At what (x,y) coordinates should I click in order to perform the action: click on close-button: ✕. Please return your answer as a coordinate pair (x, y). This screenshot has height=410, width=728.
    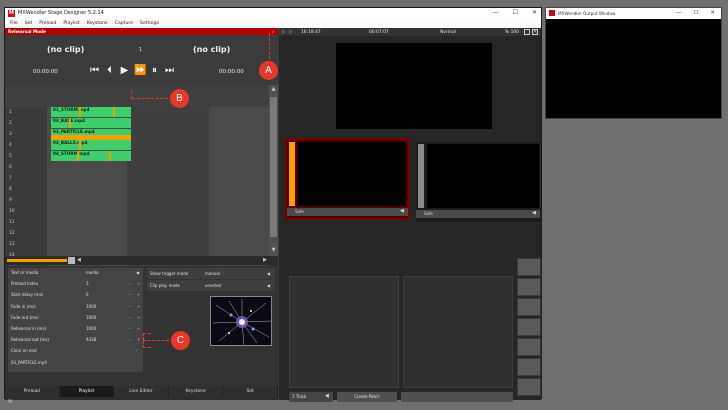
    Looking at the image, I should click on (534, 12).